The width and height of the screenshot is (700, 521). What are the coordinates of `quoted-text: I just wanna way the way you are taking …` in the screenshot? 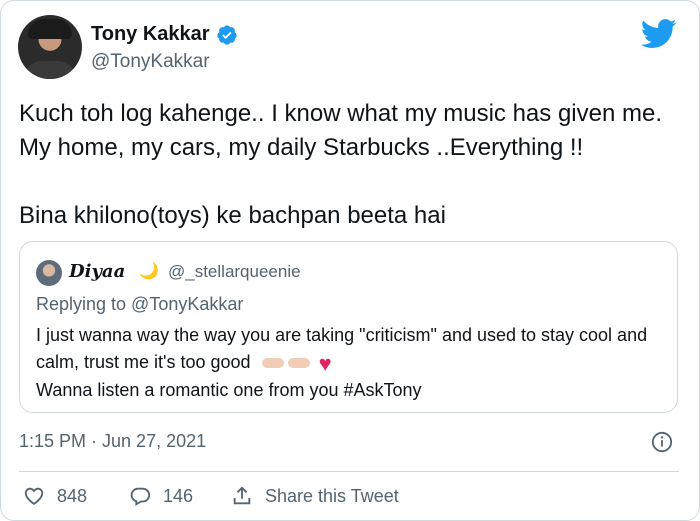 It's located at (351, 363).